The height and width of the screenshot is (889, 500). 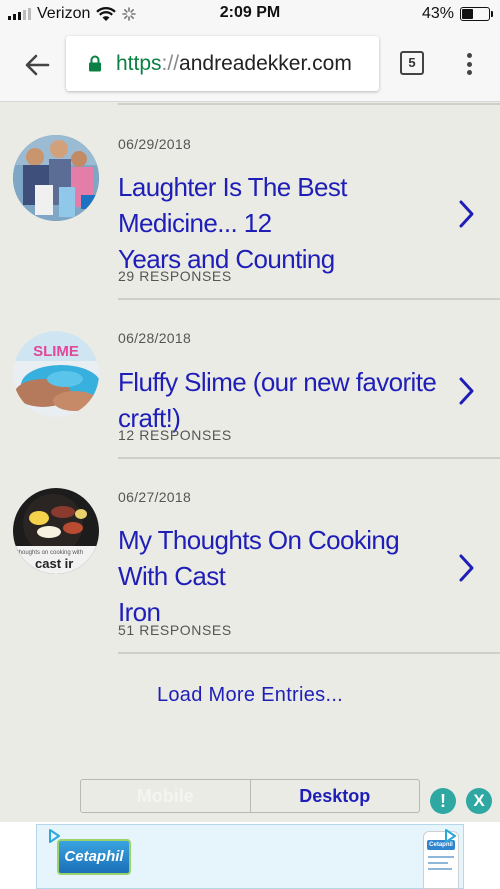 I want to click on entry-date: 06/28/2018, so click(x=155, y=338).